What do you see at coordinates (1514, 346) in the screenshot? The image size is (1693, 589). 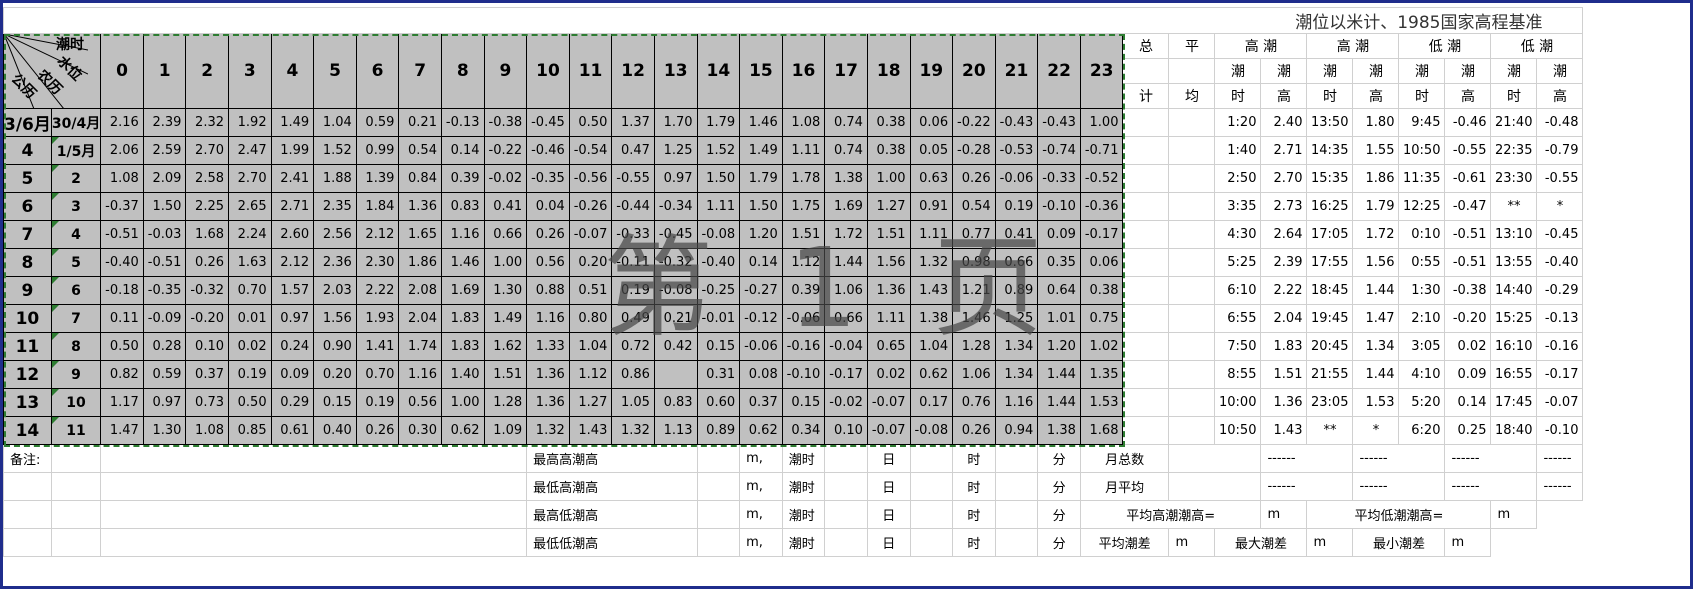 I see `tide-value-cell: 16:10` at bounding box center [1514, 346].